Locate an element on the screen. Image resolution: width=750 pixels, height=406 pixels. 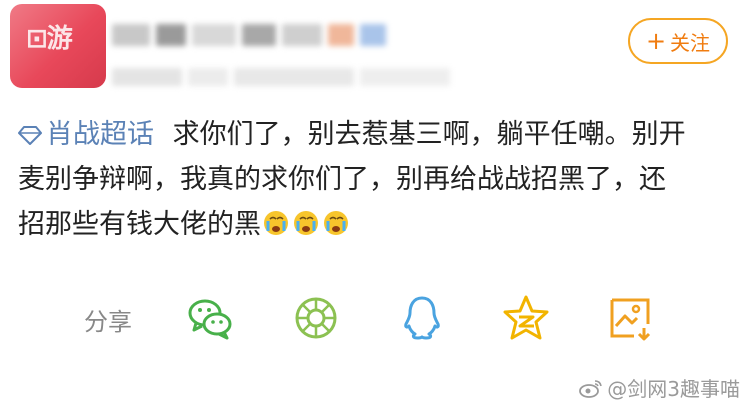
post-text-line1: 求你们了，别去惹基三啊，躺平任嘲。别开 is located at coordinates (429, 134).